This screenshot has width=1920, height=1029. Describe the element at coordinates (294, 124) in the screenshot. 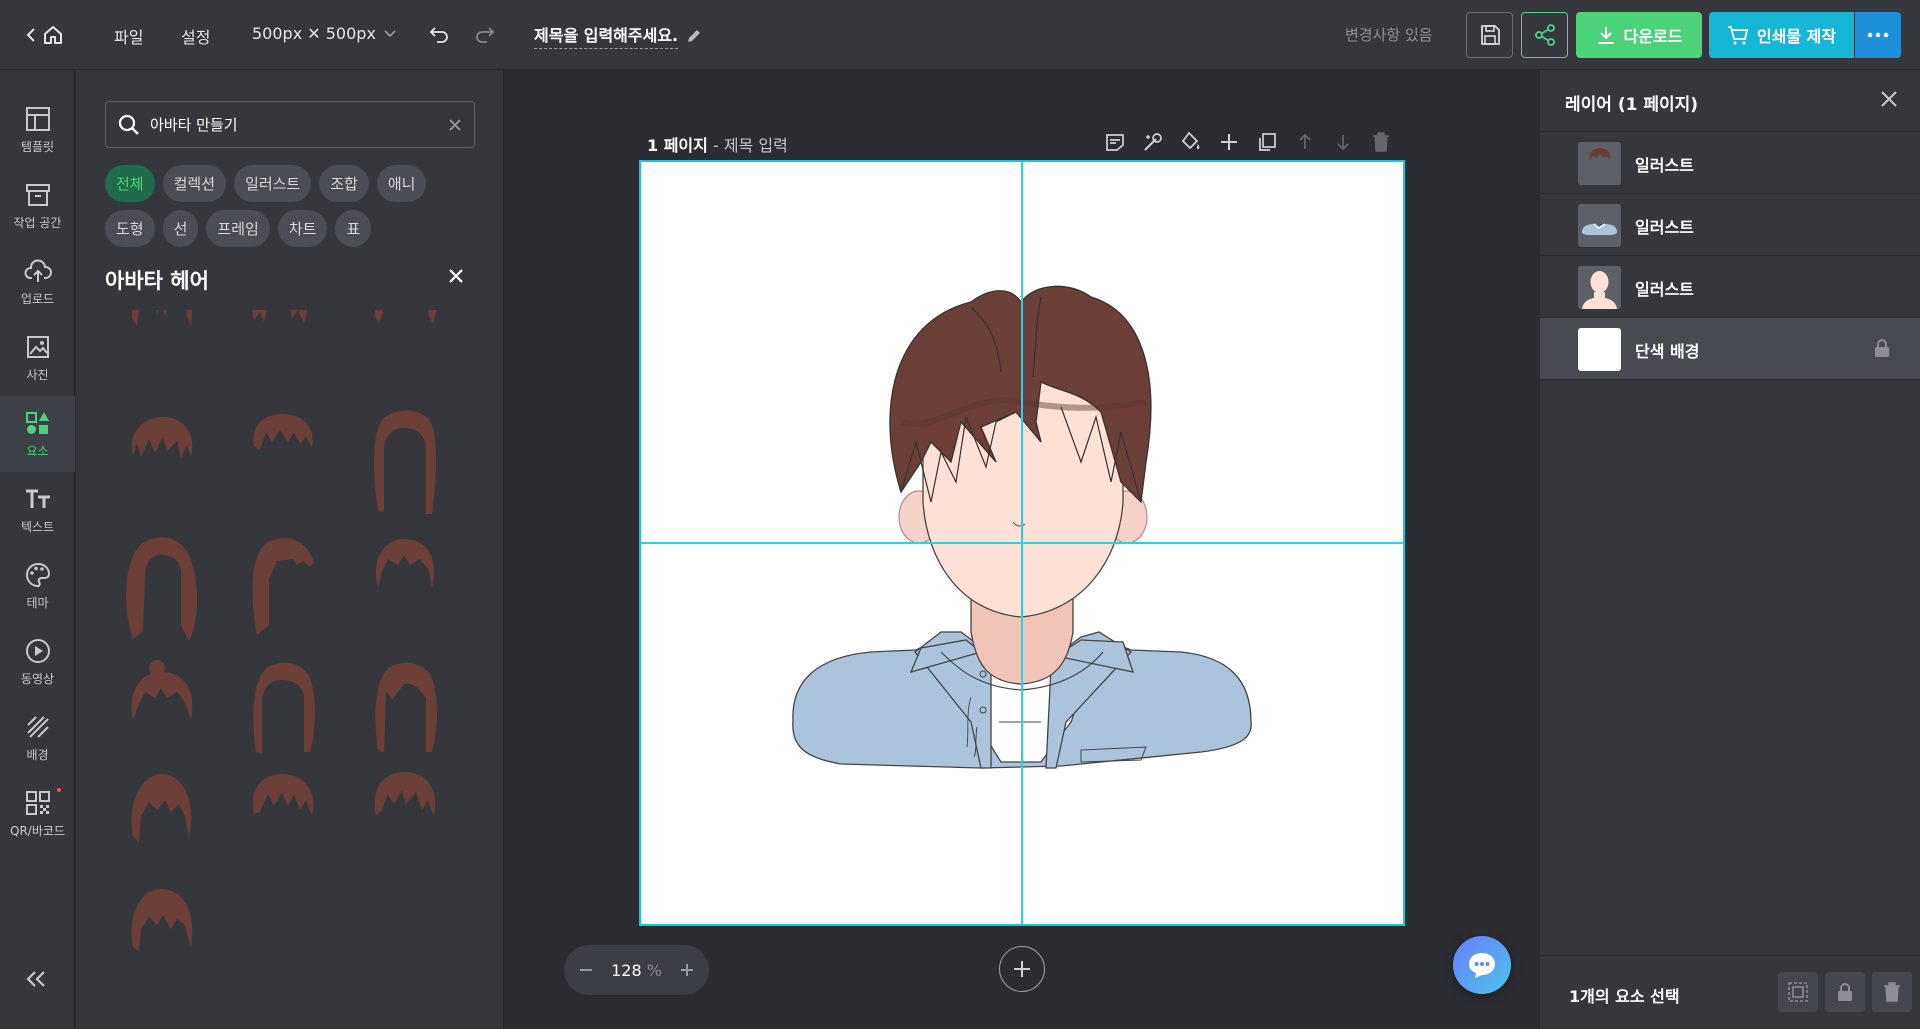

I see `search-input` at that location.